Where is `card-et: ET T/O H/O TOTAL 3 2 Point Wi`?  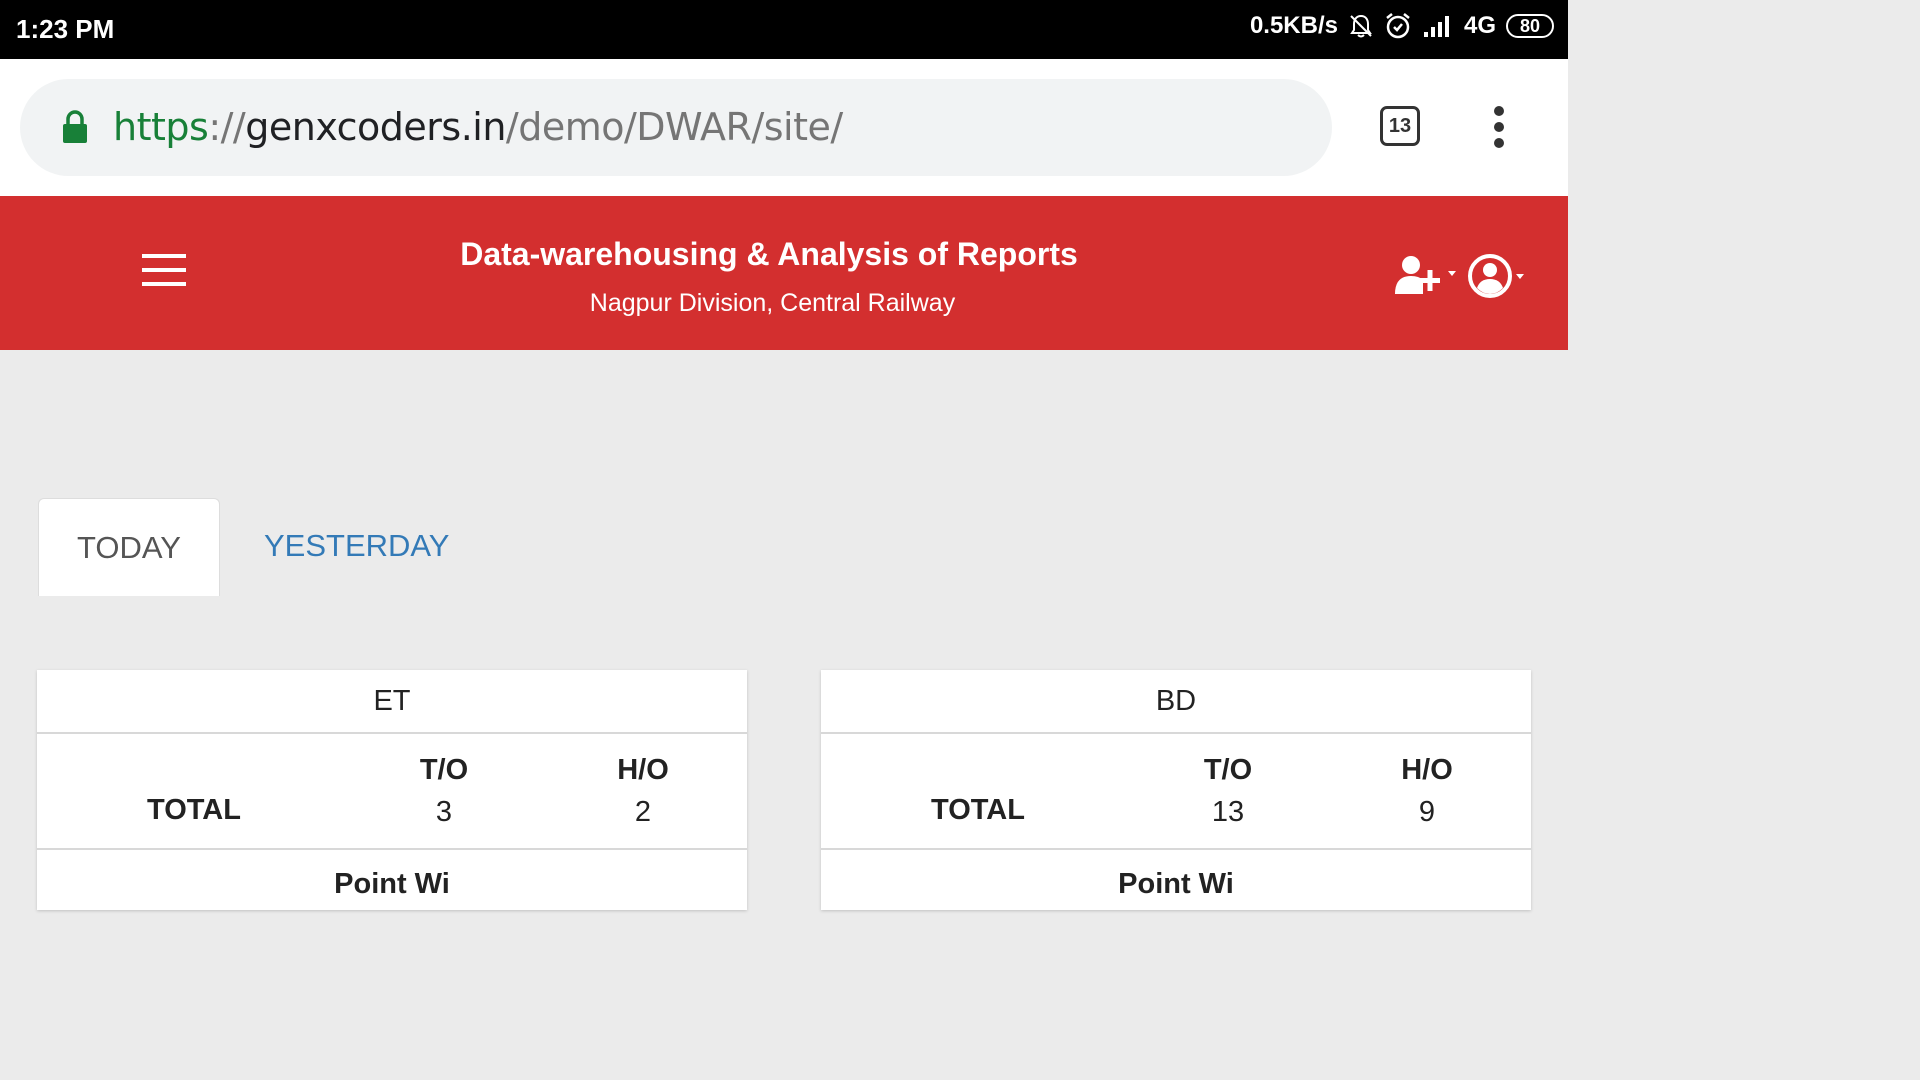 card-et: ET T/O H/O TOTAL 3 2 Point Wi is located at coordinates (392, 790).